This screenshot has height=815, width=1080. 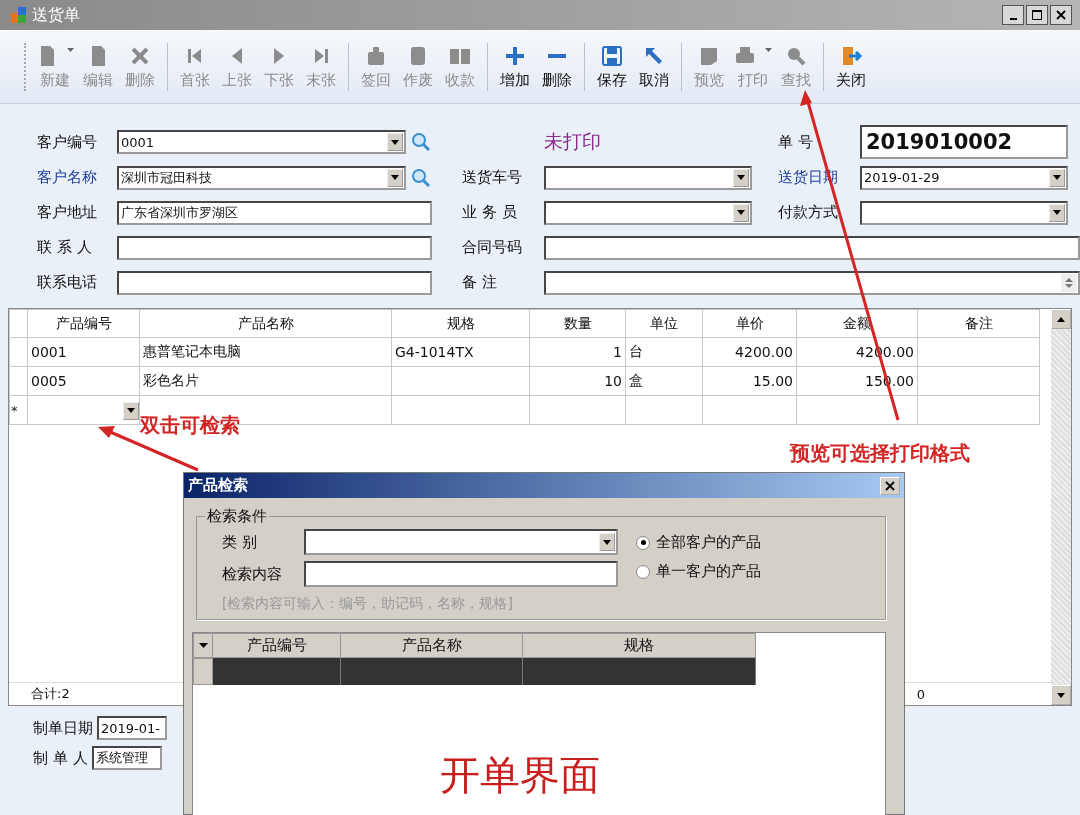 I want to click on field-label: 联 系 人, so click(x=65, y=247).